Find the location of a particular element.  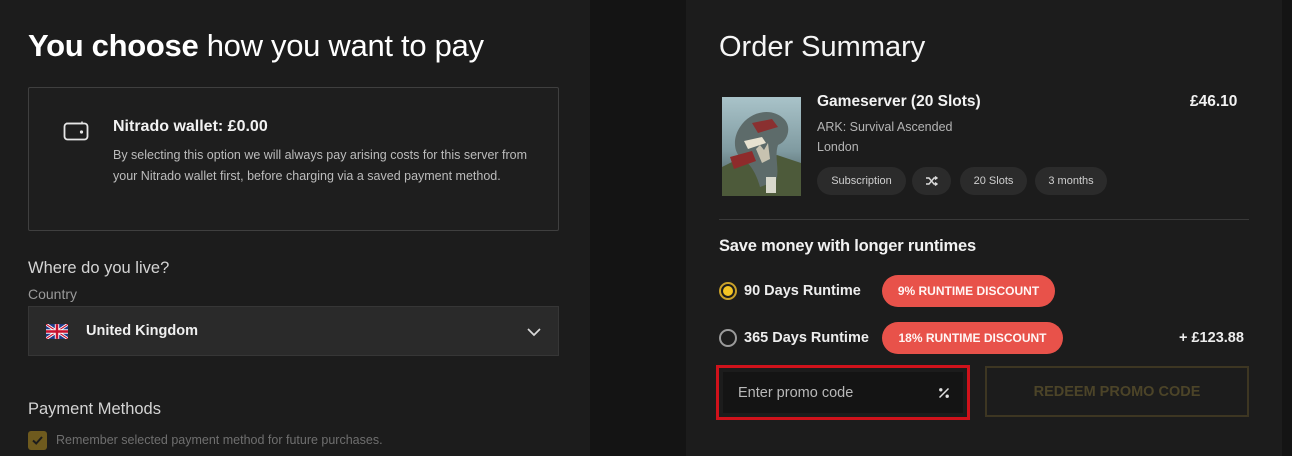

runtime-90-label: 90 Days Runtime is located at coordinates (802, 291).